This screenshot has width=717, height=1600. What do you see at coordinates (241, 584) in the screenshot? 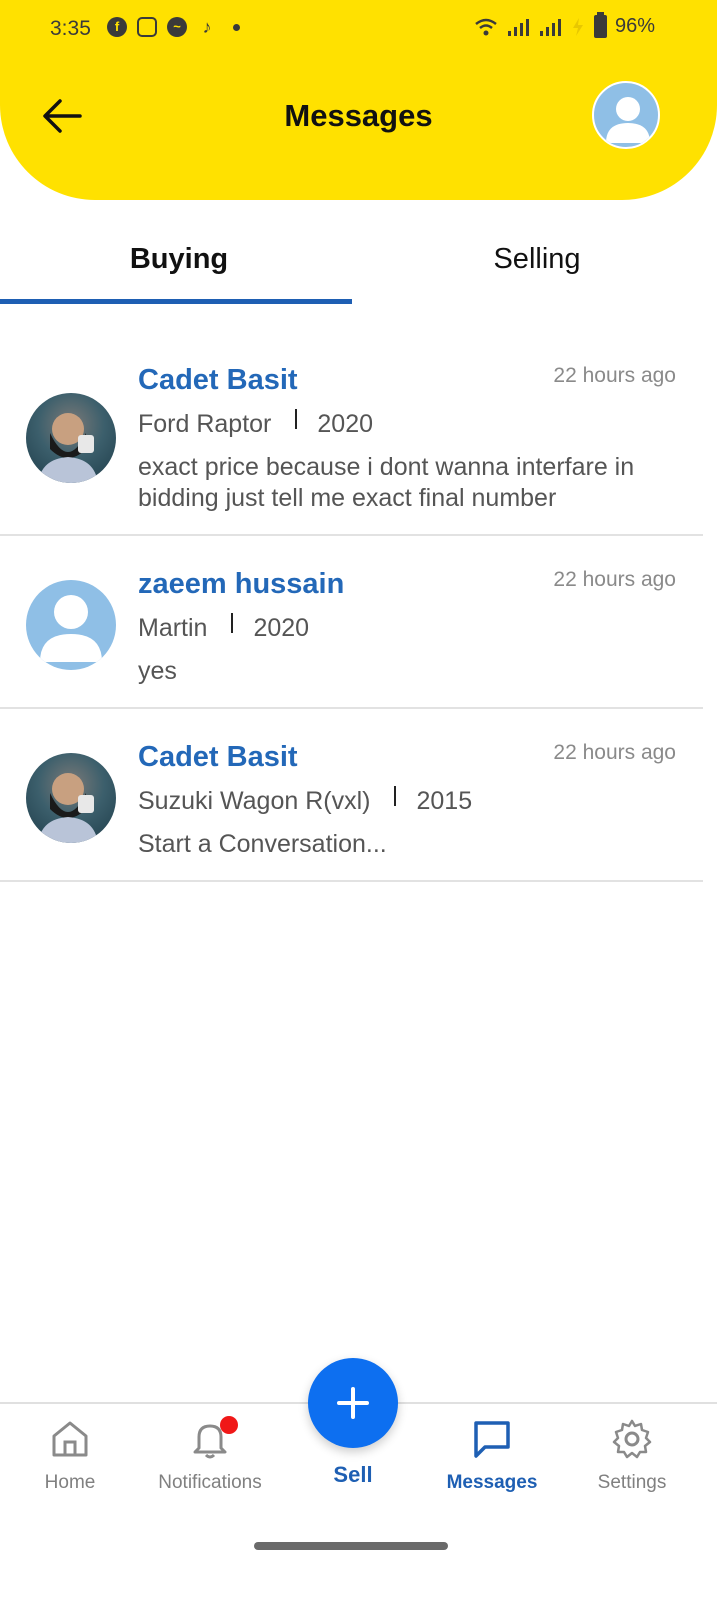
I see `sender-name: zaeem hussain` at bounding box center [241, 584].